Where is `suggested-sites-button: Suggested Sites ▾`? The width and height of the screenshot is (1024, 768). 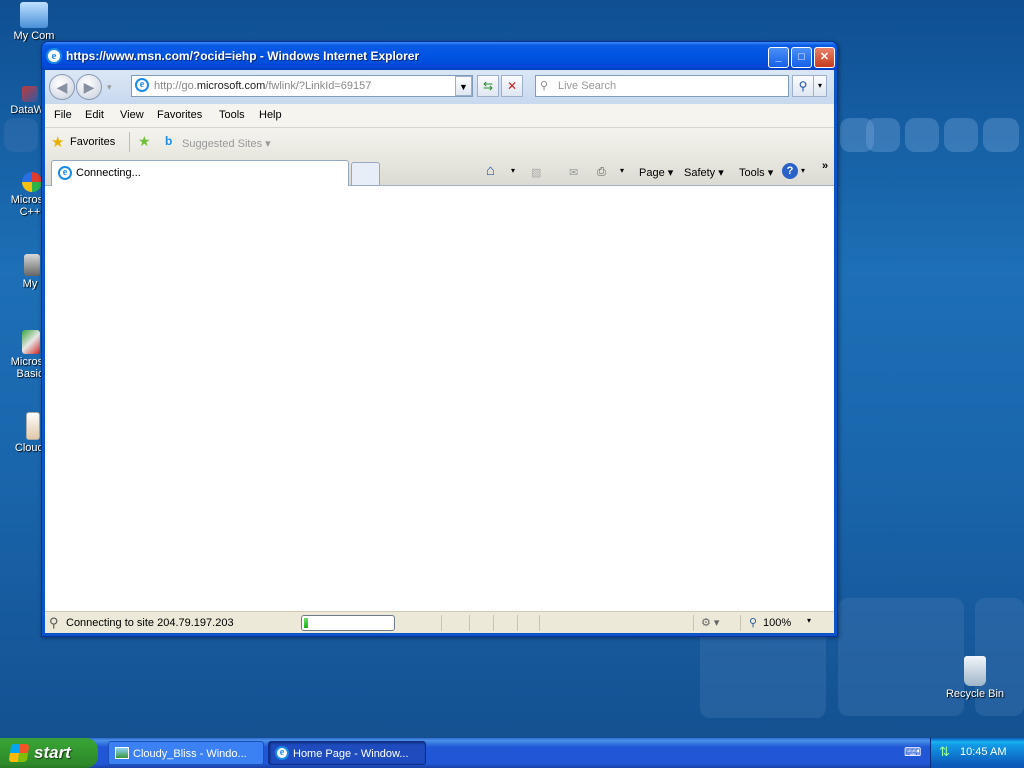
suggested-sites-button: Suggested Sites ▾ is located at coordinates (226, 143).